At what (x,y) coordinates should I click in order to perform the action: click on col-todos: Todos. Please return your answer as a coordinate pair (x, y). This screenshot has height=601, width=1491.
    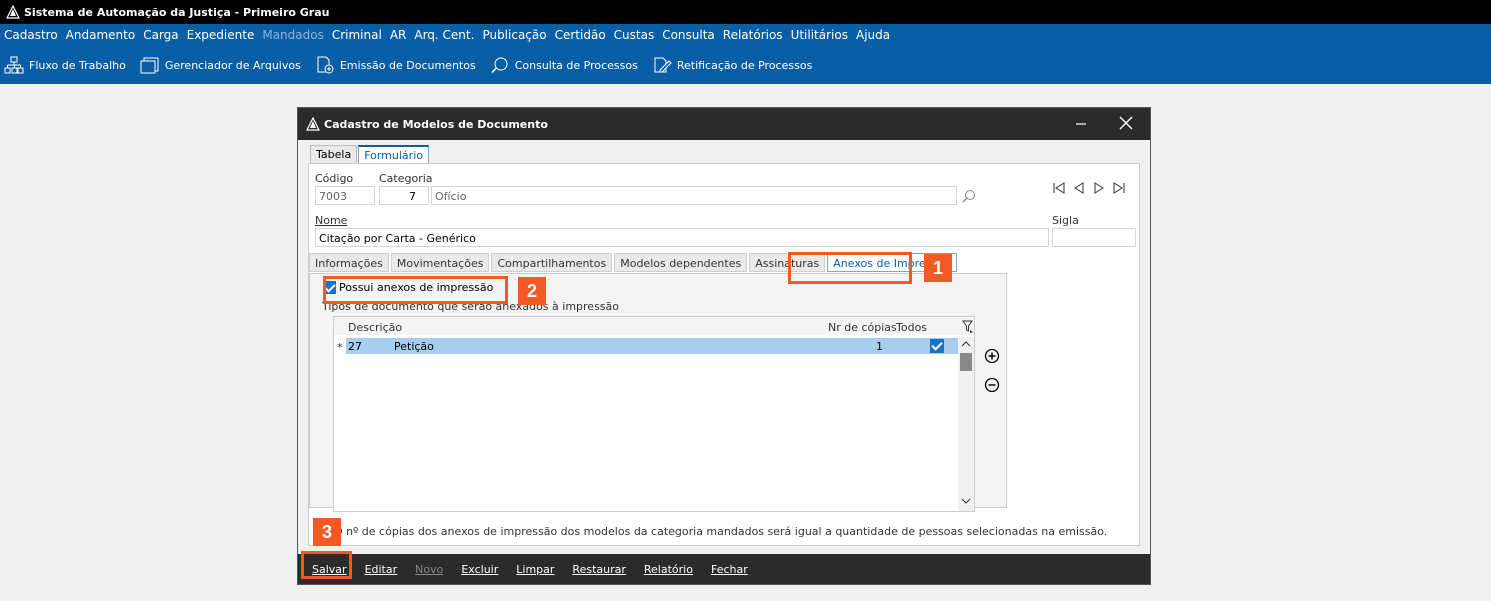
    Looking at the image, I should click on (911, 327).